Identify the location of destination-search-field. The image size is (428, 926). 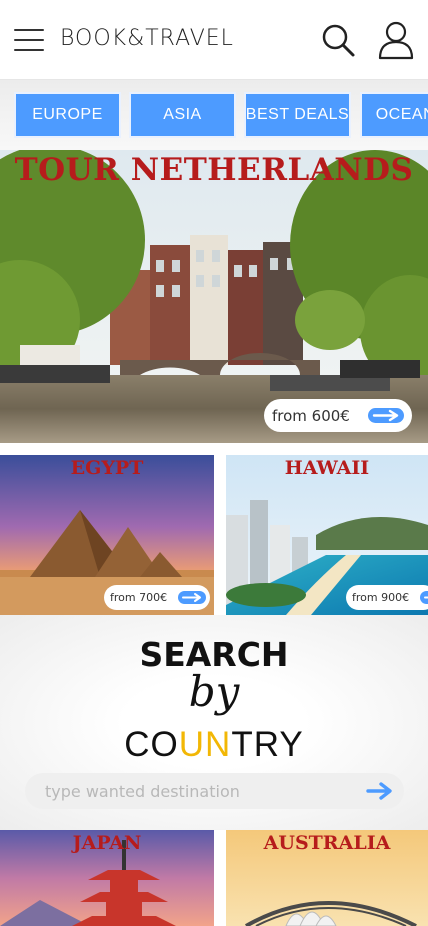
(214, 791).